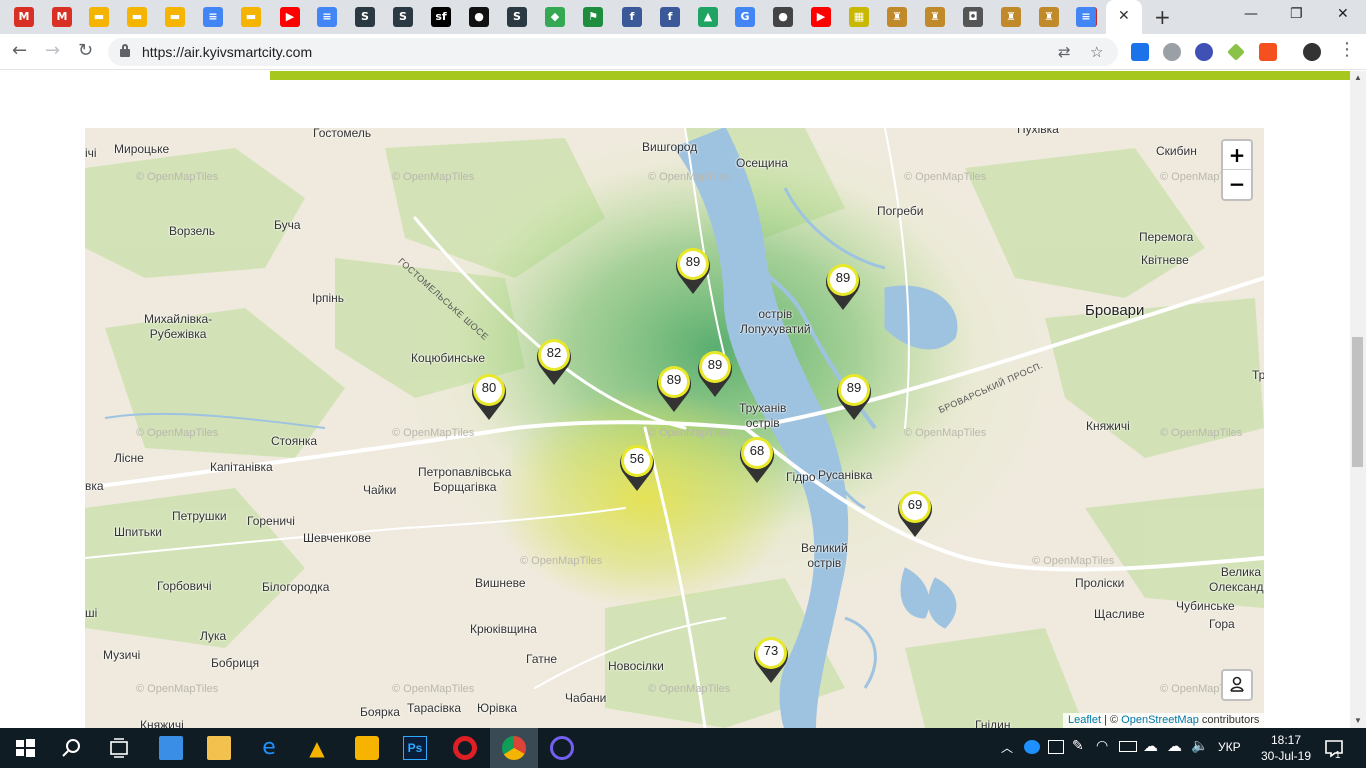 Image resolution: width=1366 pixels, height=768 pixels. What do you see at coordinates (219, 748) in the screenshot?
I see `file-explorer-icon` at bounding box center [219, 748].